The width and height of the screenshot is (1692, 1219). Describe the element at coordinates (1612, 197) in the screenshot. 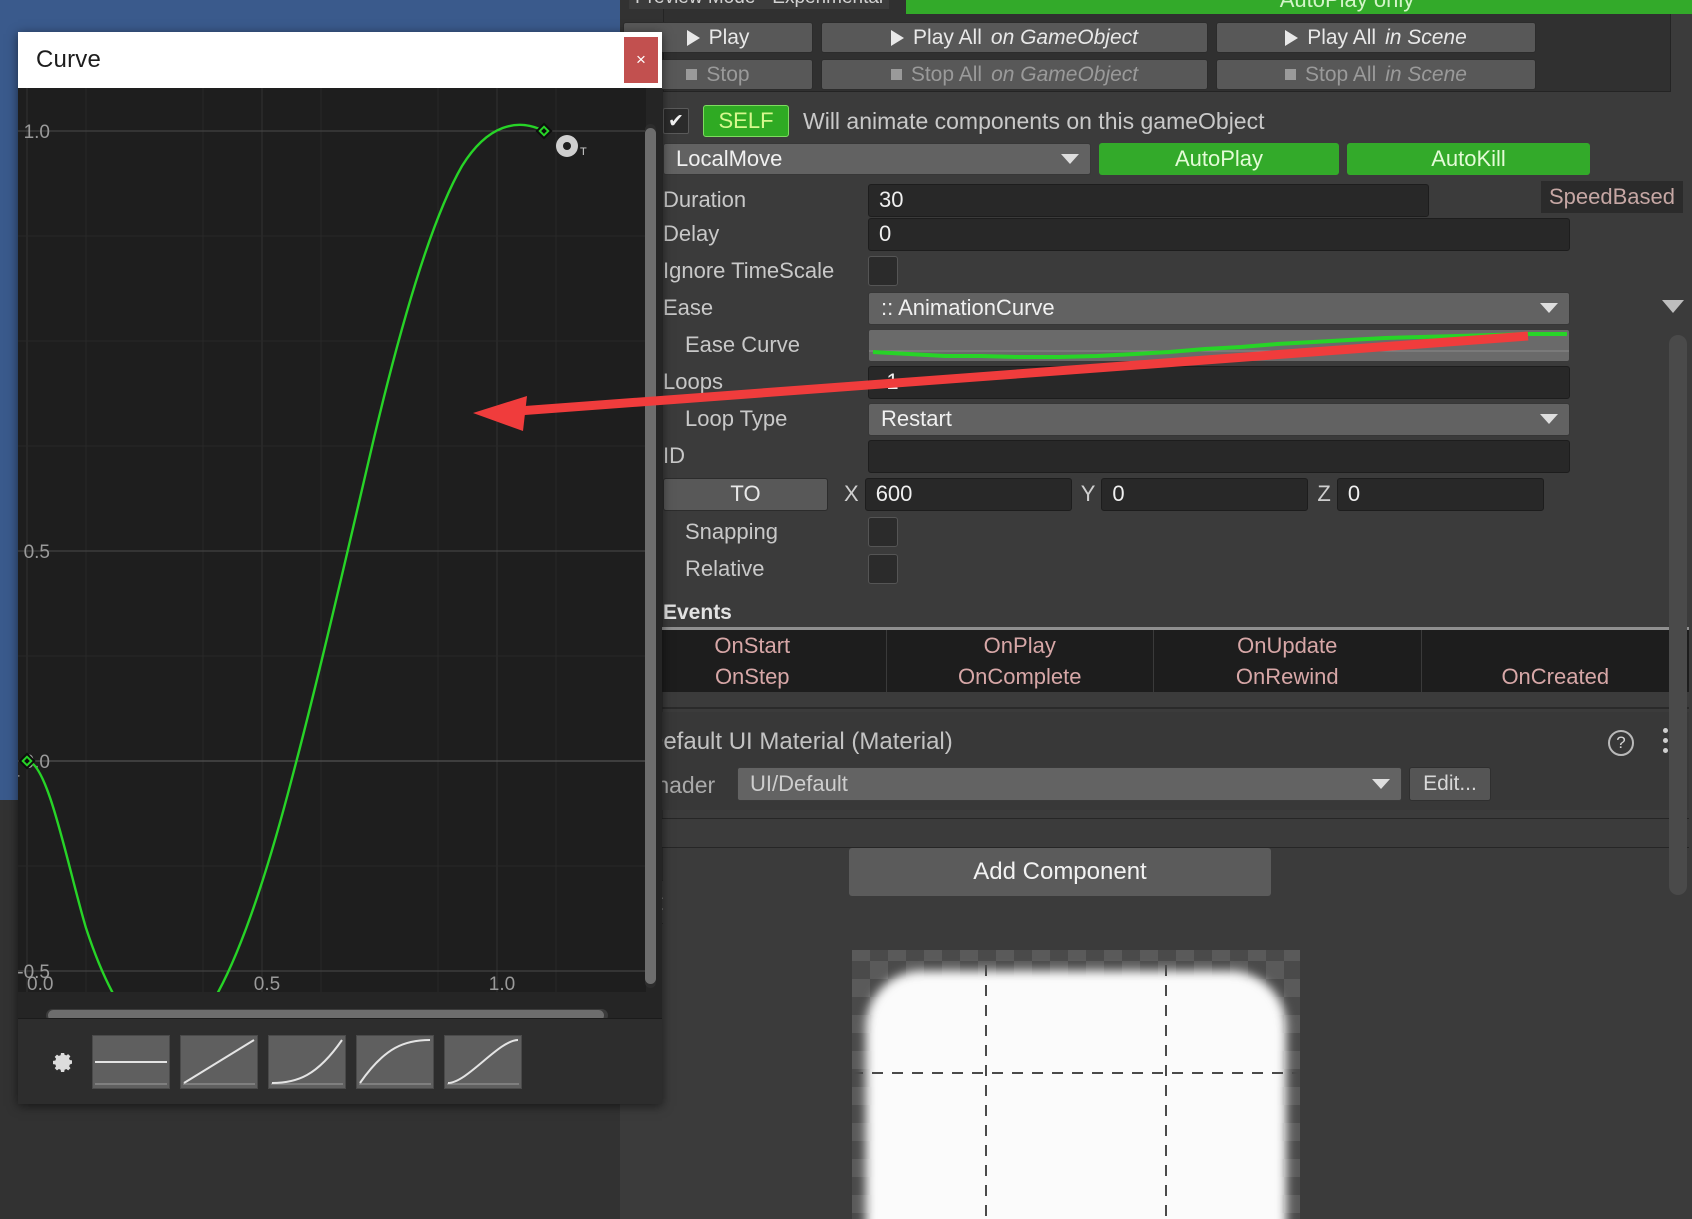

I see `speedbased-label: SpeedBased` at that location.